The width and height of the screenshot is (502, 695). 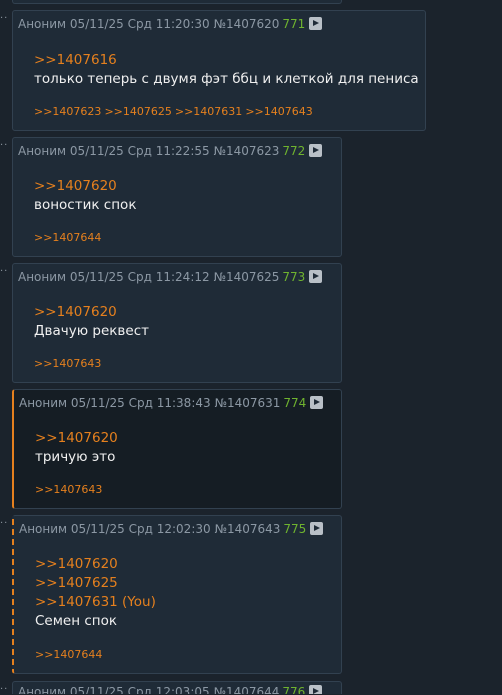 I want to click on post-datetime: 05/11/25 Срд 11:22:55, so click(x=139, y=151).